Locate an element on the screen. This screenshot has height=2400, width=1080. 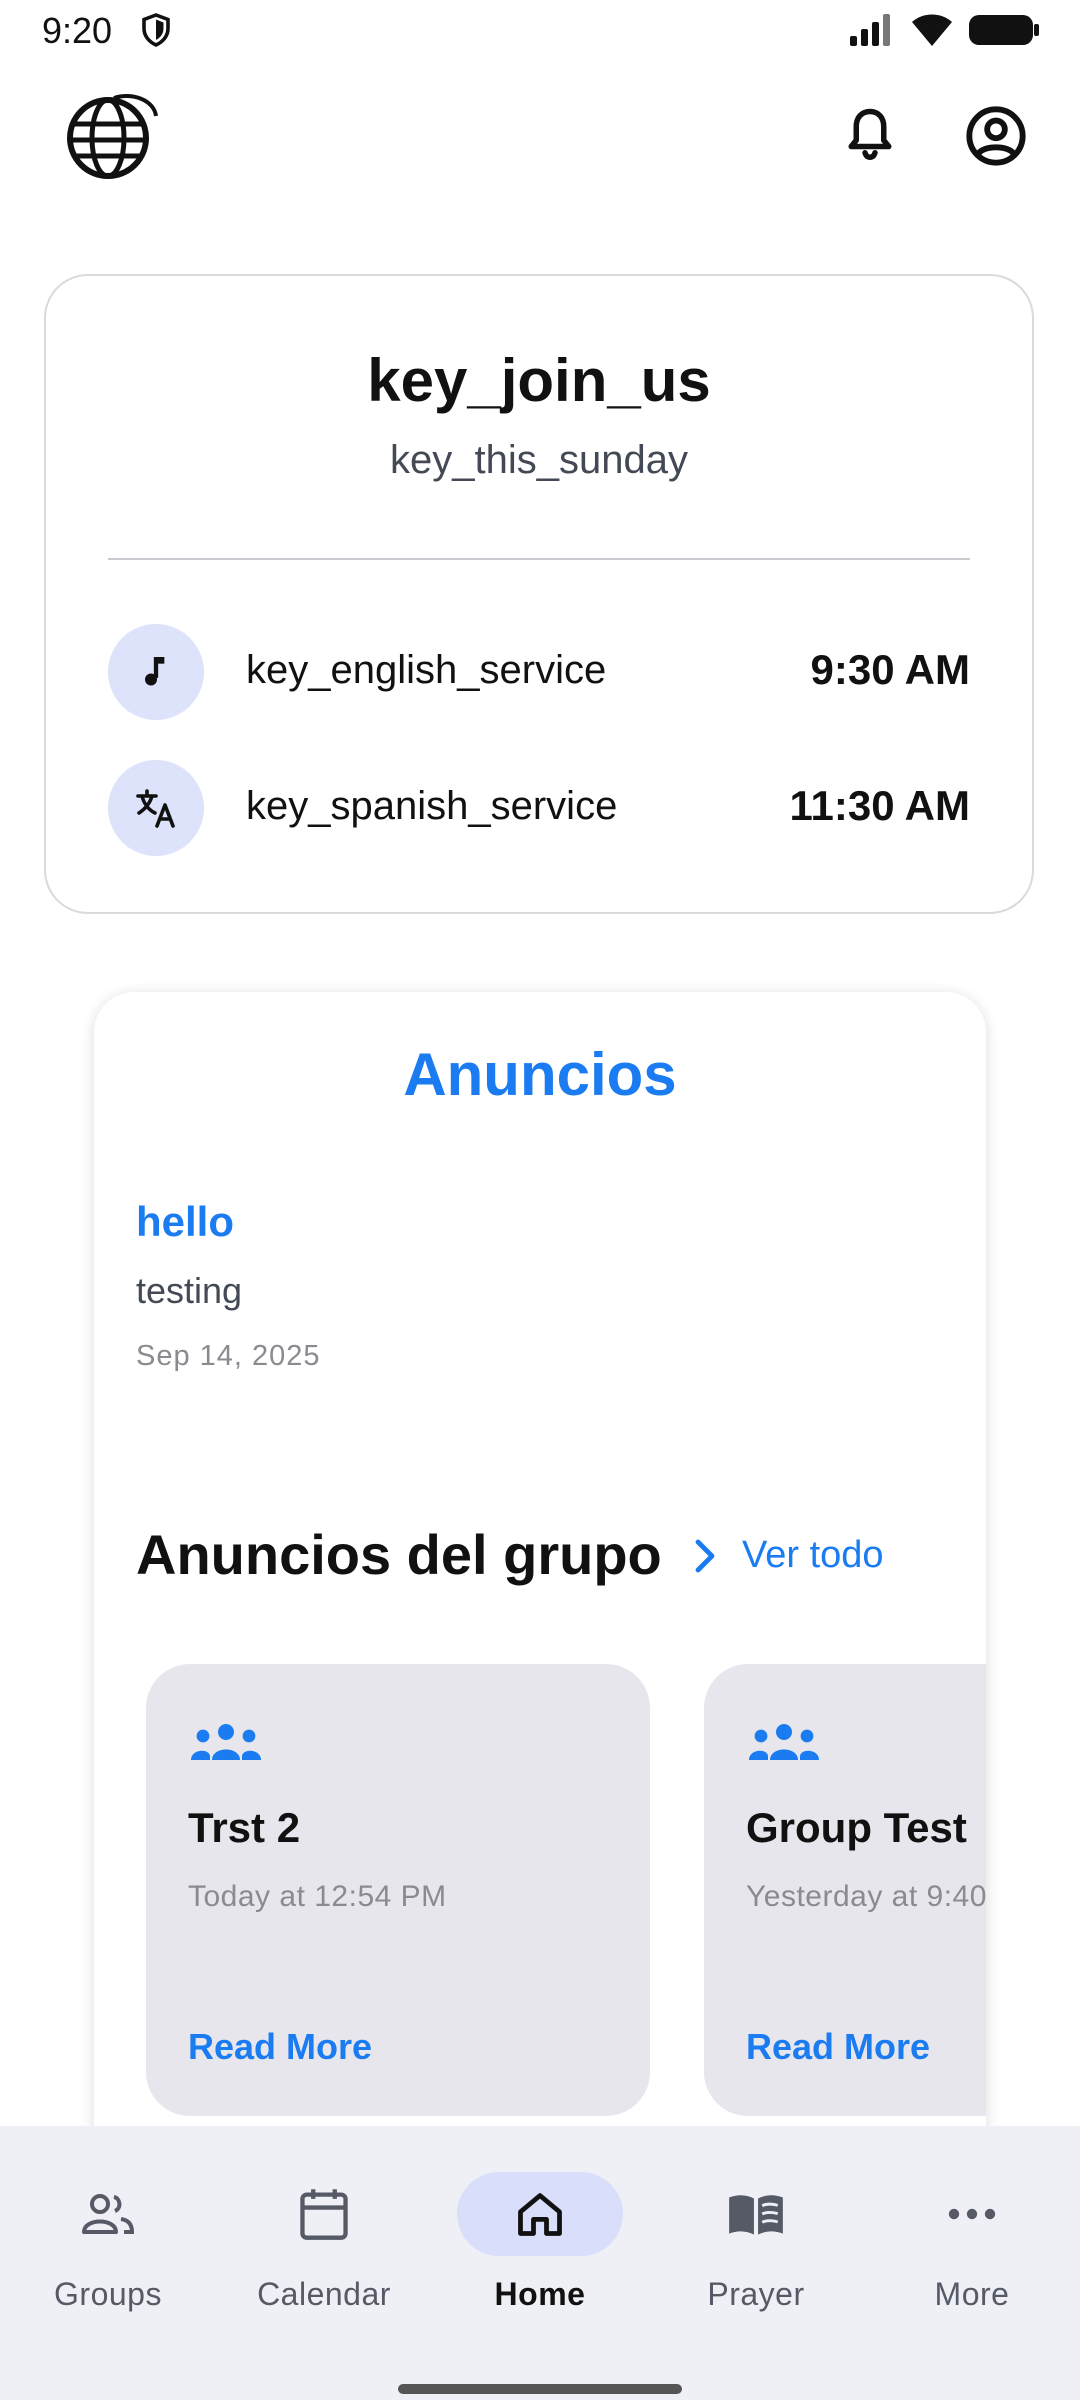
book-icon is located at coordinates (756, 2214).